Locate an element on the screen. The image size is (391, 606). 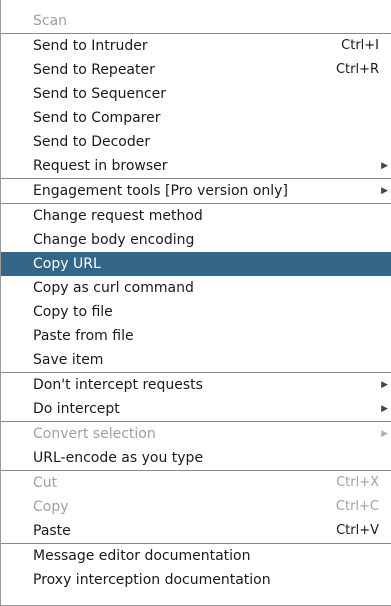
menu-item-paste-from-file: Paste from file is located at coordinates (196, 336).